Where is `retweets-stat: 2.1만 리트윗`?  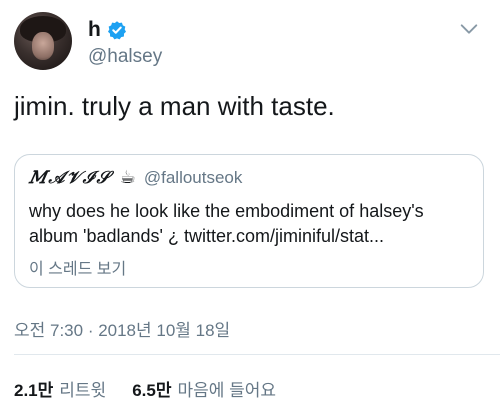 retweets-stat: 2.1만 리트윗 is located at coordinates (60, 388).